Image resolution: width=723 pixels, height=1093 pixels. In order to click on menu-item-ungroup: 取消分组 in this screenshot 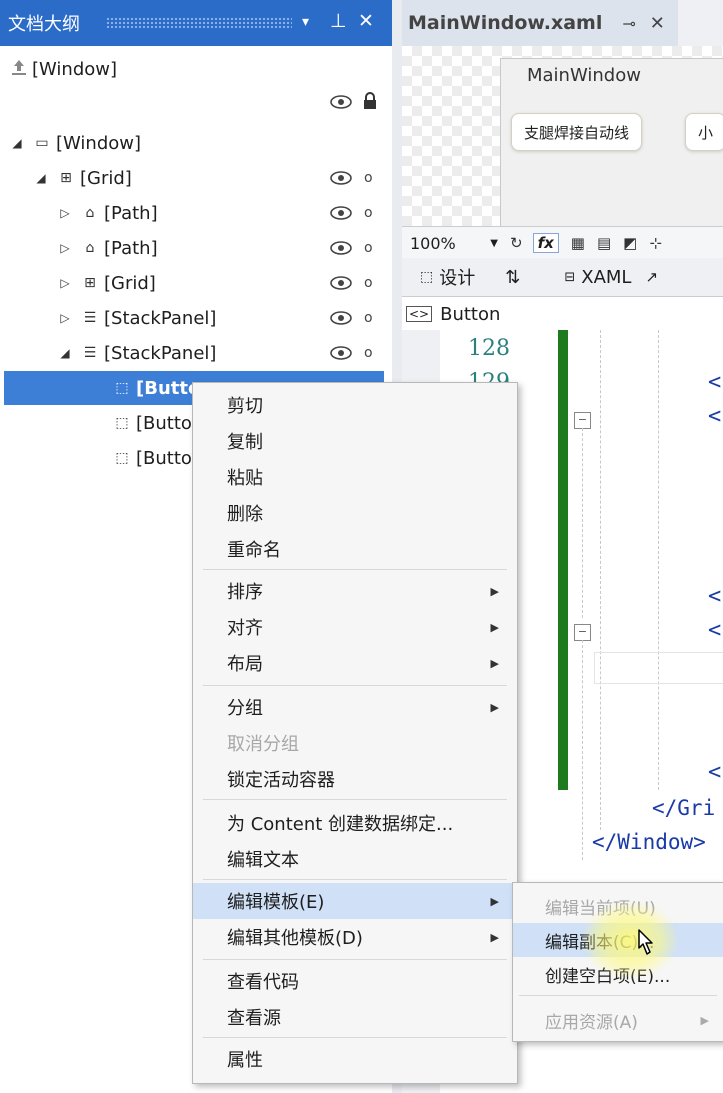, I will do `click(263, 744)`.